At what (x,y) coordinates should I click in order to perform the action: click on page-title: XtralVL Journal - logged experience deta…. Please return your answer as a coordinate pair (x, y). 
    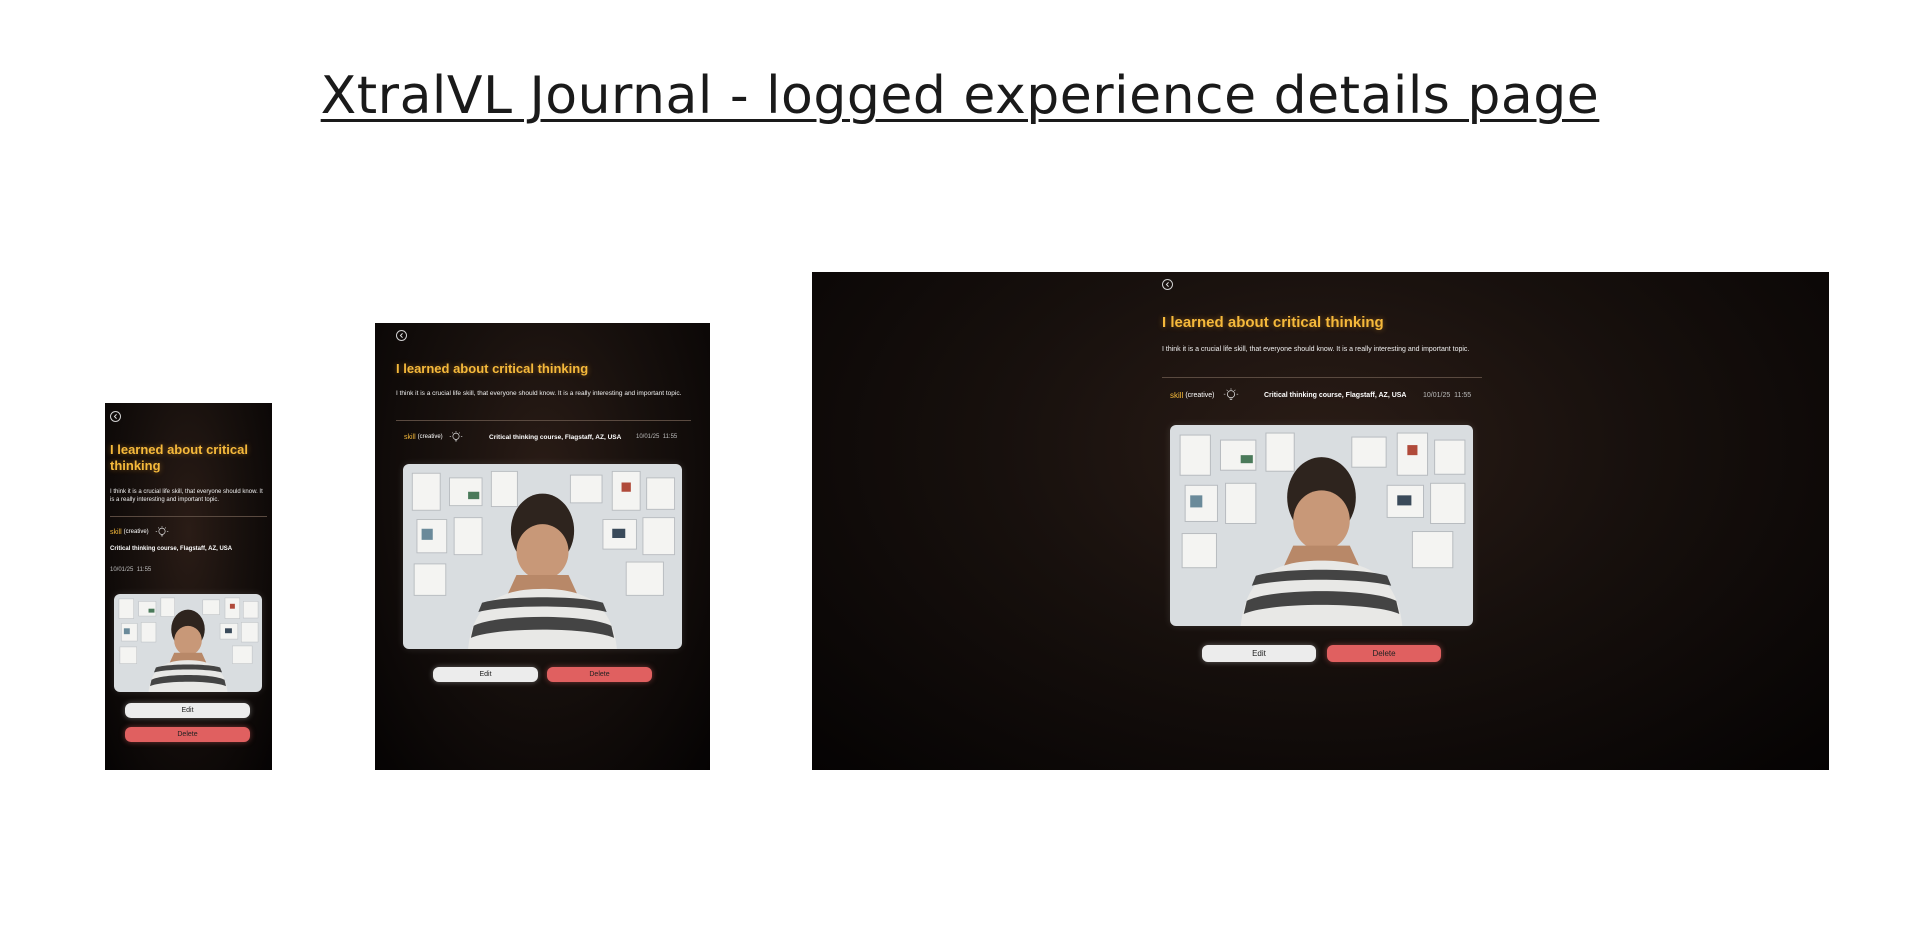
    Looking at the image, I should click on (960, 96).